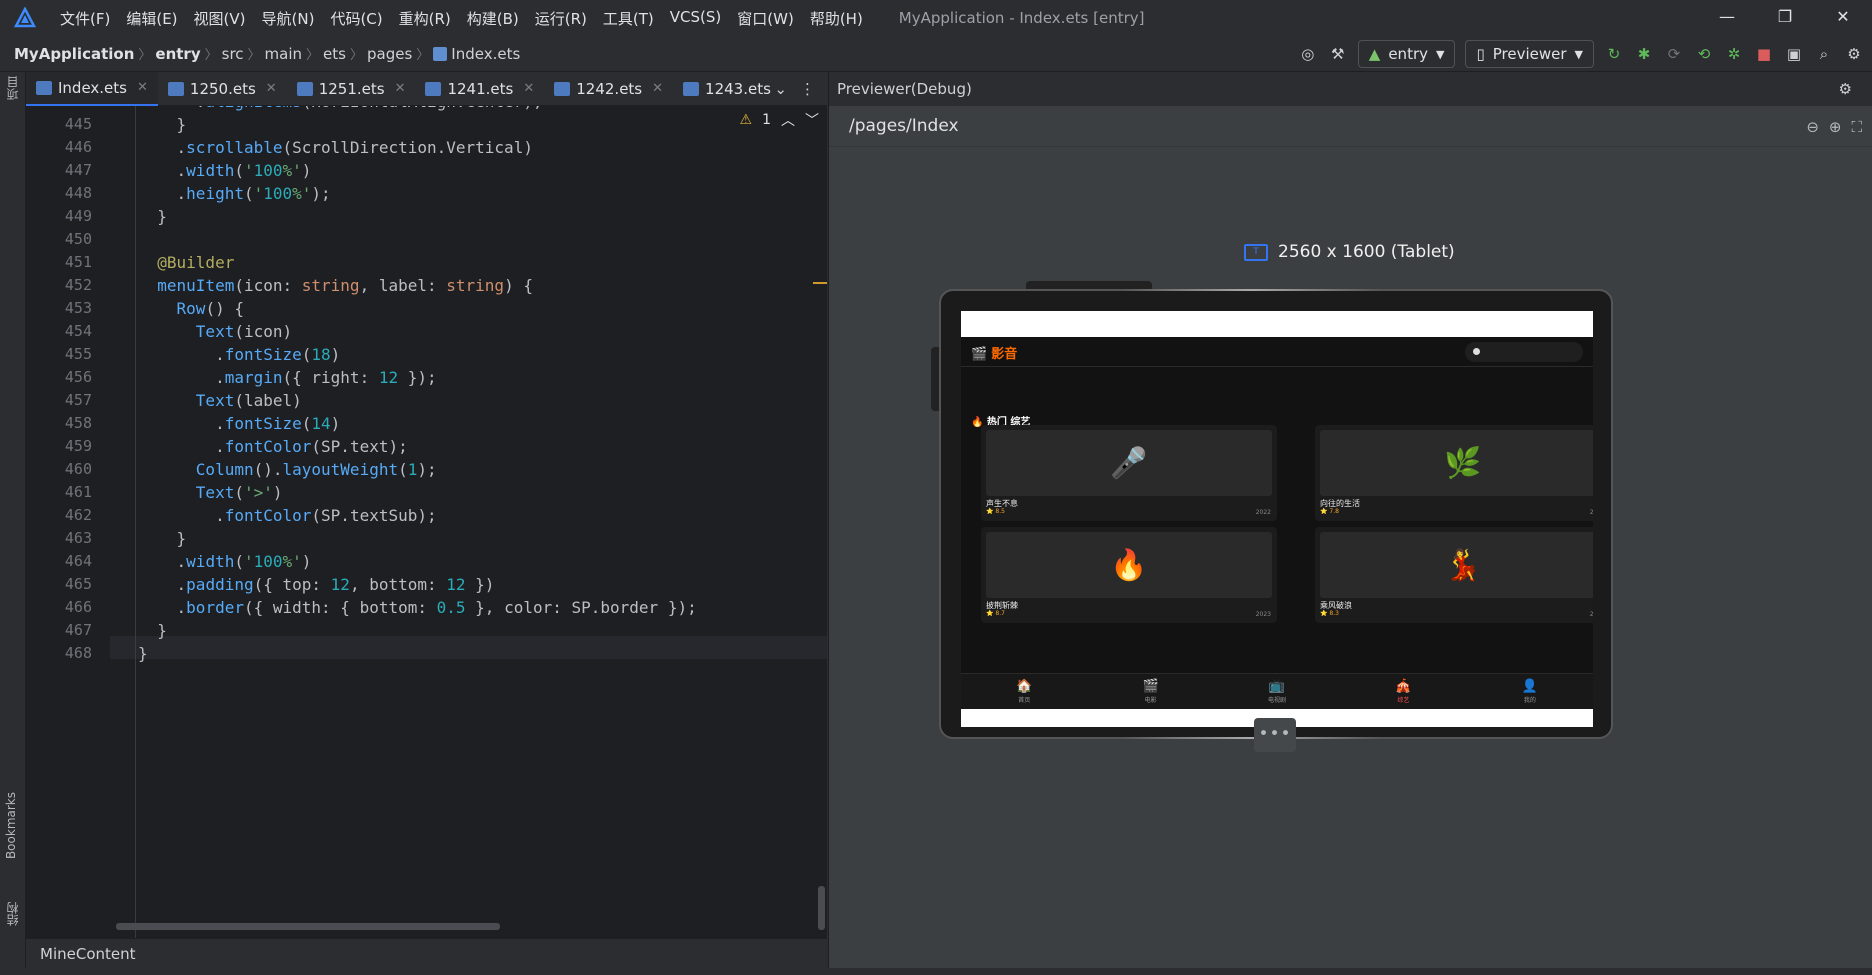 This screenshot has width=1872, height=975. I want to click on device-selector: ▯ Previewer ▼, so click(1529, 54).